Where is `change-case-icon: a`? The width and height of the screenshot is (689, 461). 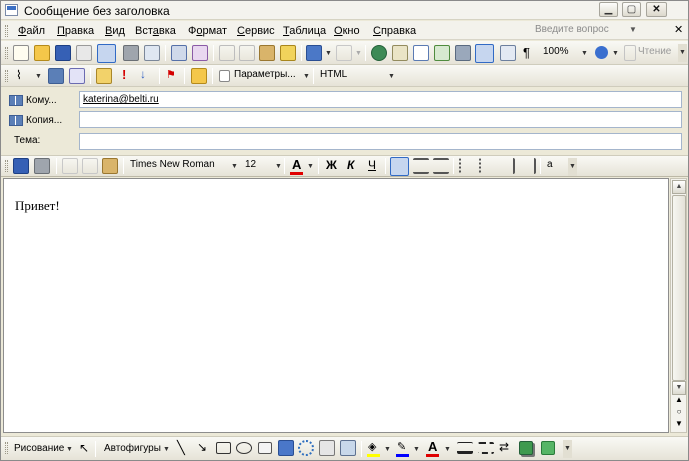 change-case-icon: a is located at coordinates (550, 164).